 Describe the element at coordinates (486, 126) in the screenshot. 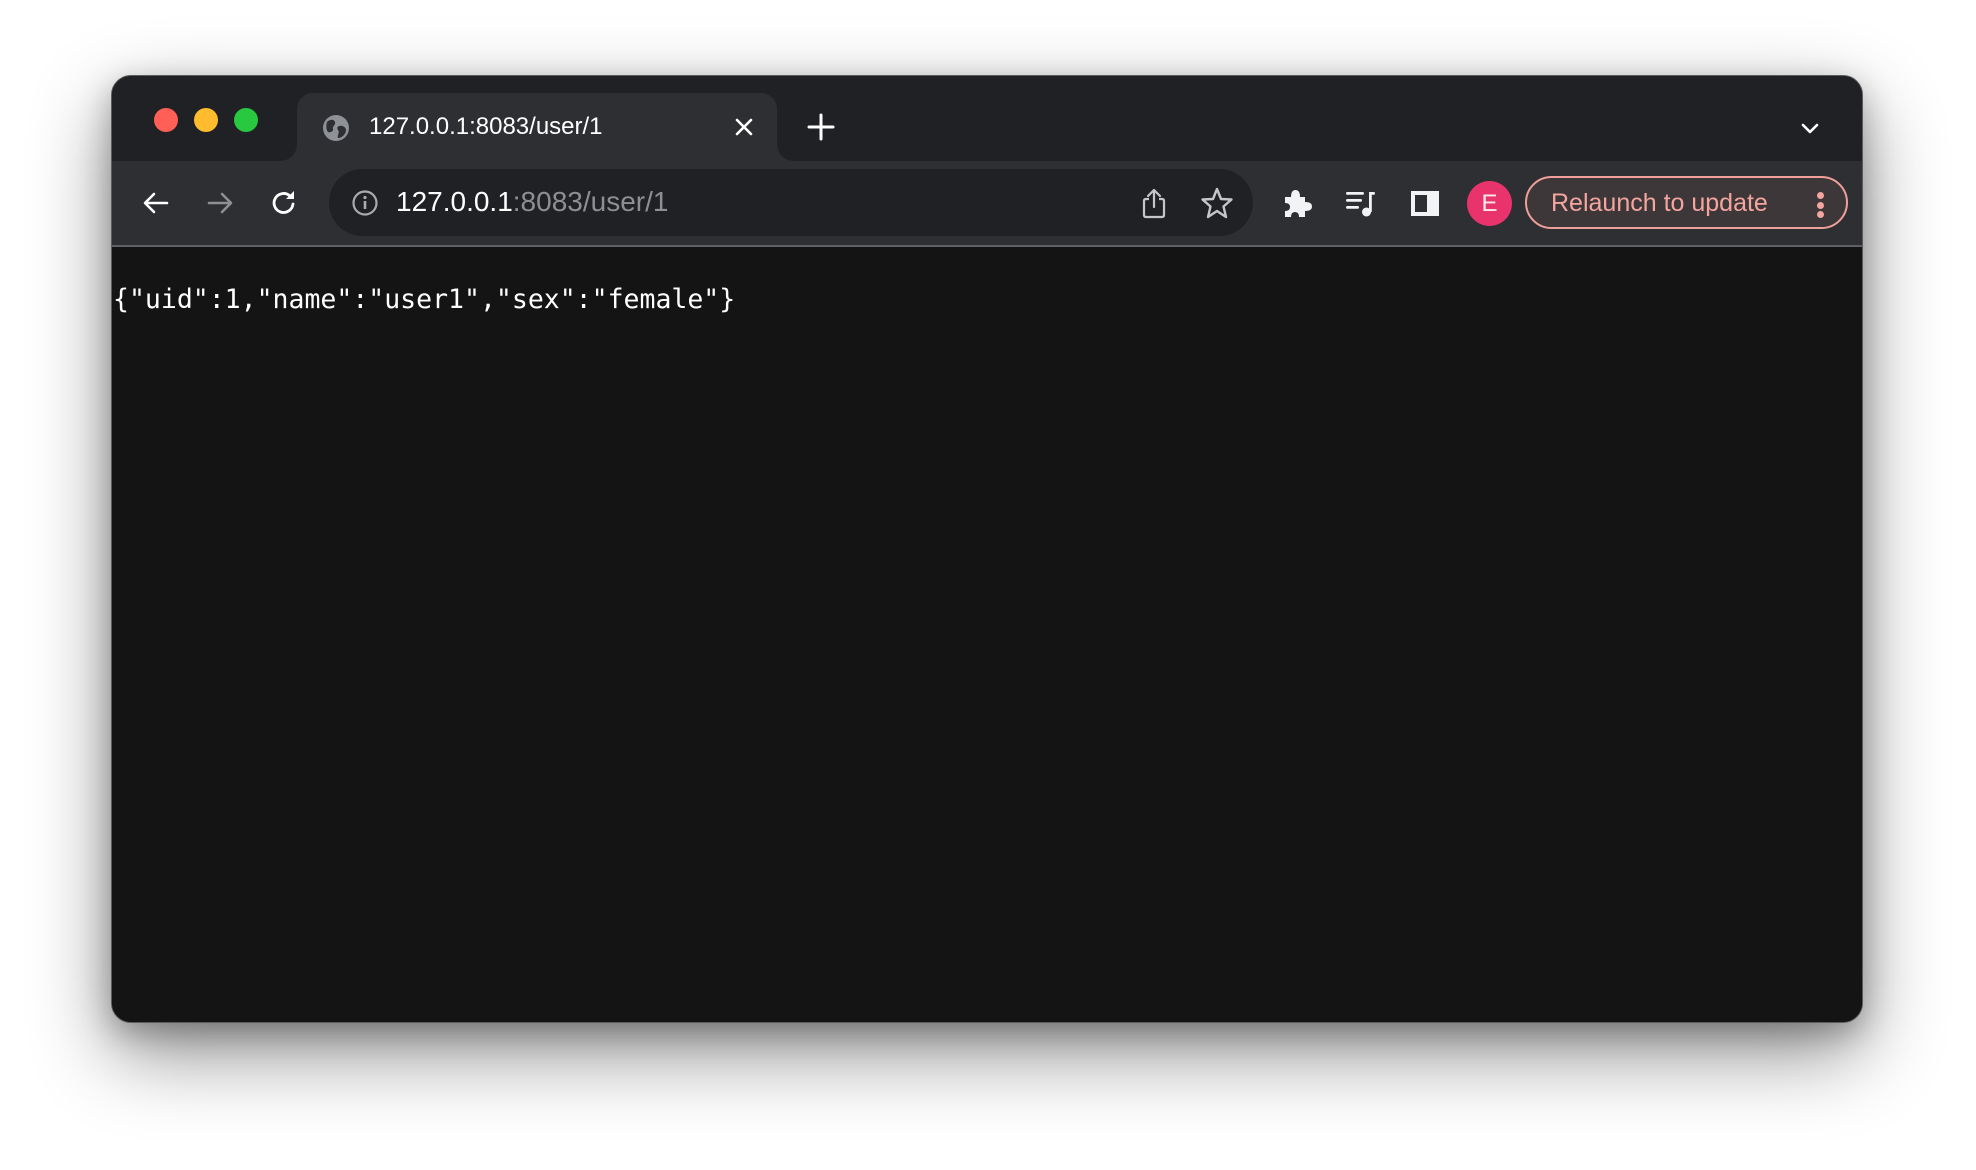

I see `tab-title: 127.0.0.1:8083/user/1` at that location.